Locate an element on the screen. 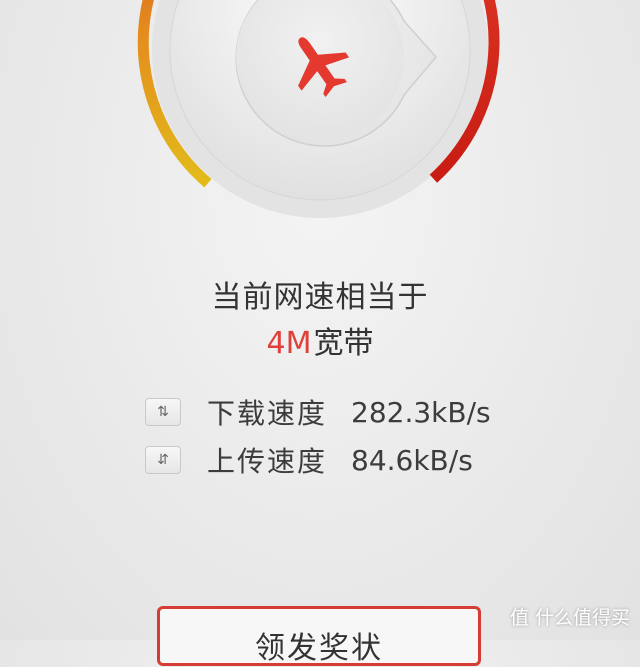 Image resolution: width=640 pixels, height=667 pixels. watermark-text: 值 什么值得买 is located at coordinates (569, 617).